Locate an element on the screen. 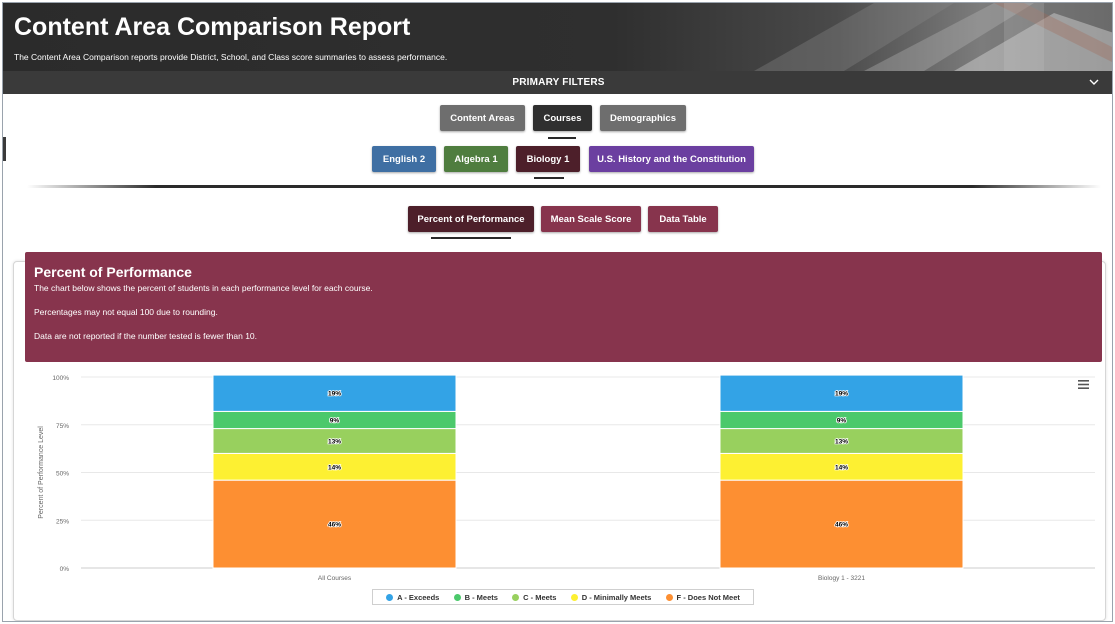 Image resolution: width=1115 pixels, height=624 pixels. course-us-history-button: U.S. History and the Constitution is located at coordinates (671, 159).